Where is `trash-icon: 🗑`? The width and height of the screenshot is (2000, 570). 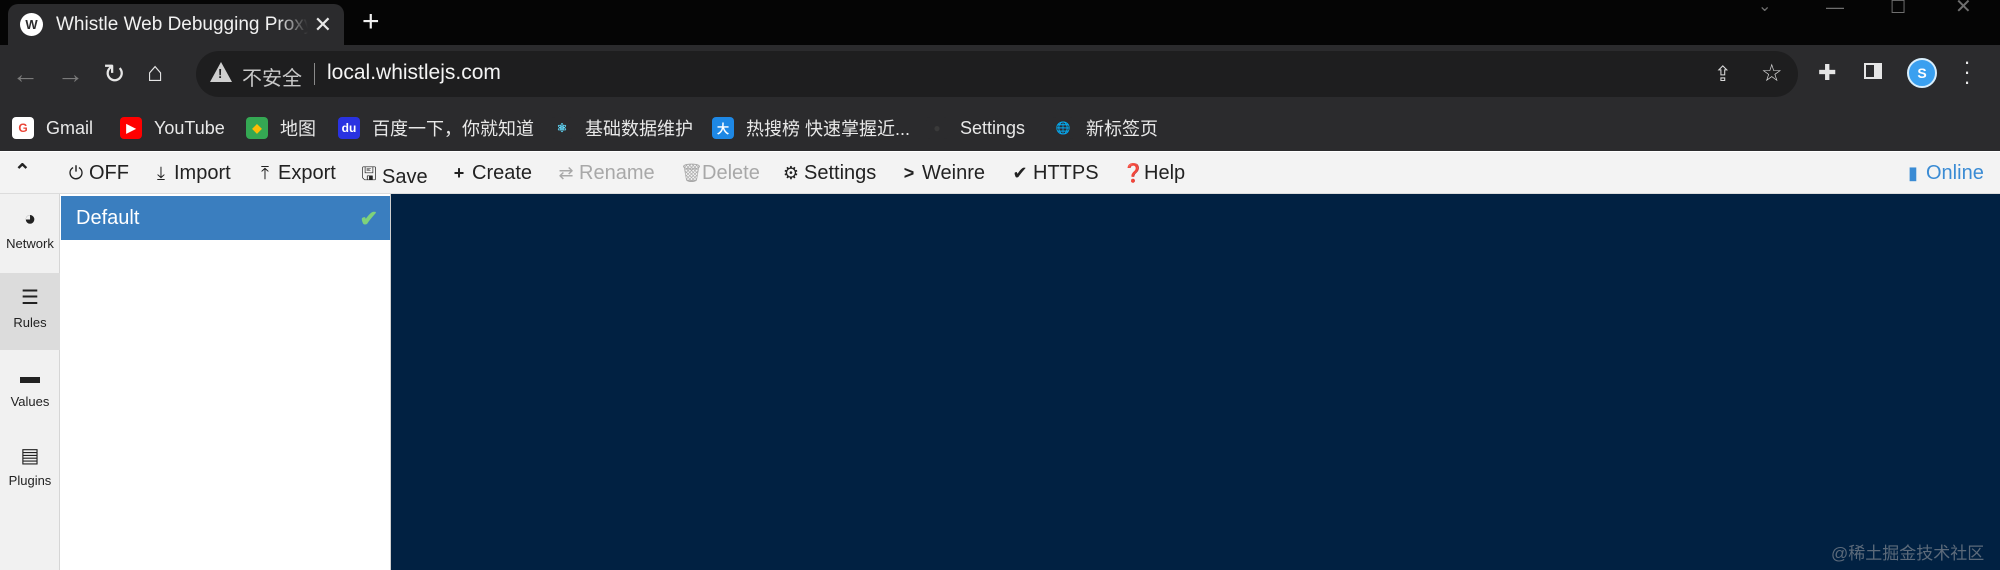 trash-icon: 🗑 is located at coordinates (691, 173).